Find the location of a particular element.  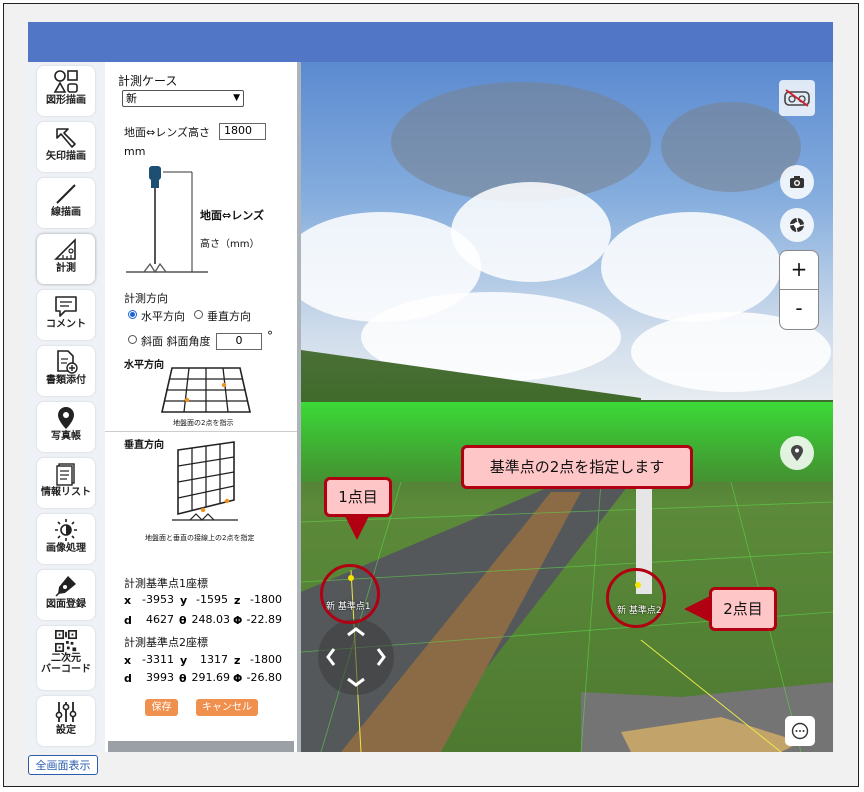

reference-point-1-label: 新 基準点1 is located at coordinates (348, 607).